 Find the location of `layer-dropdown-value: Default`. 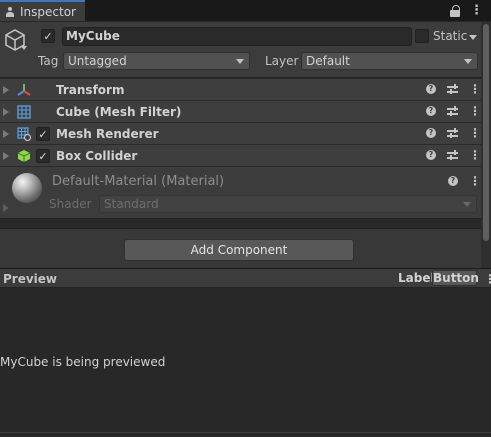

layer-dropdown-value: Default is located at coordinates (328, 61).